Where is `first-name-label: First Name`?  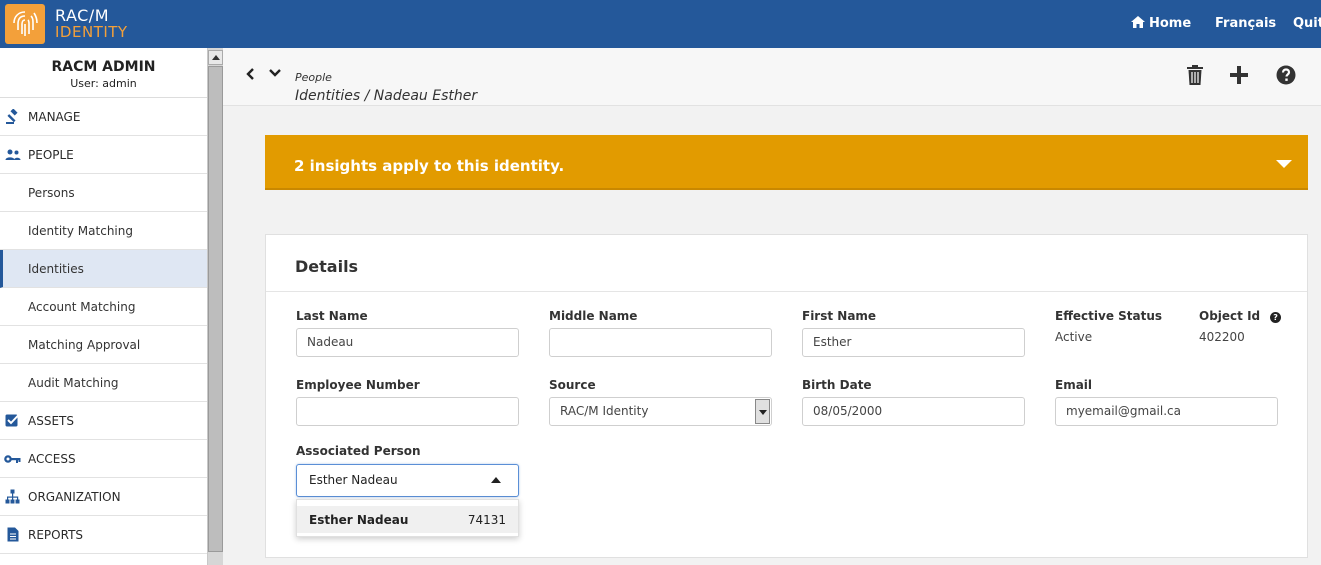 first-name-label: First Name is located at coordinates (839, 316).